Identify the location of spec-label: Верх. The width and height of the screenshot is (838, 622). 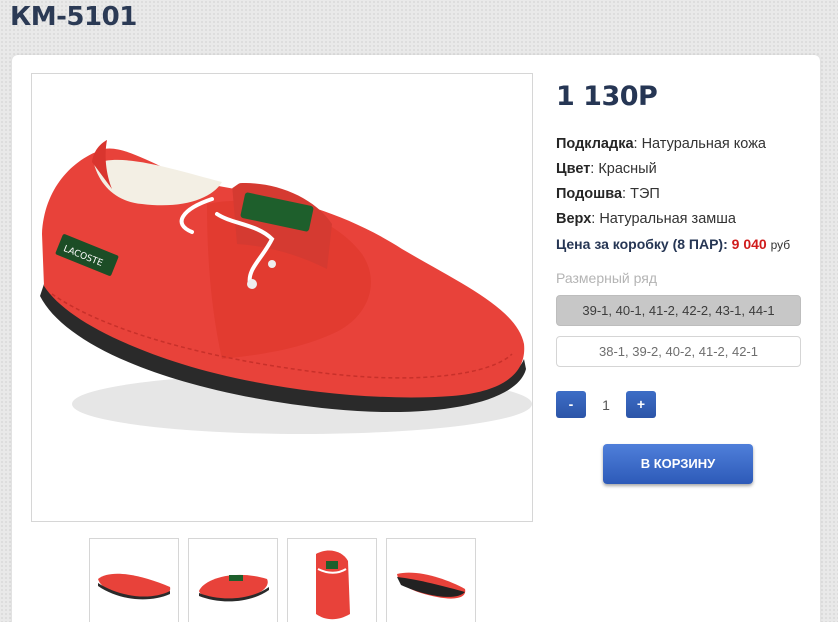
(574, 219).